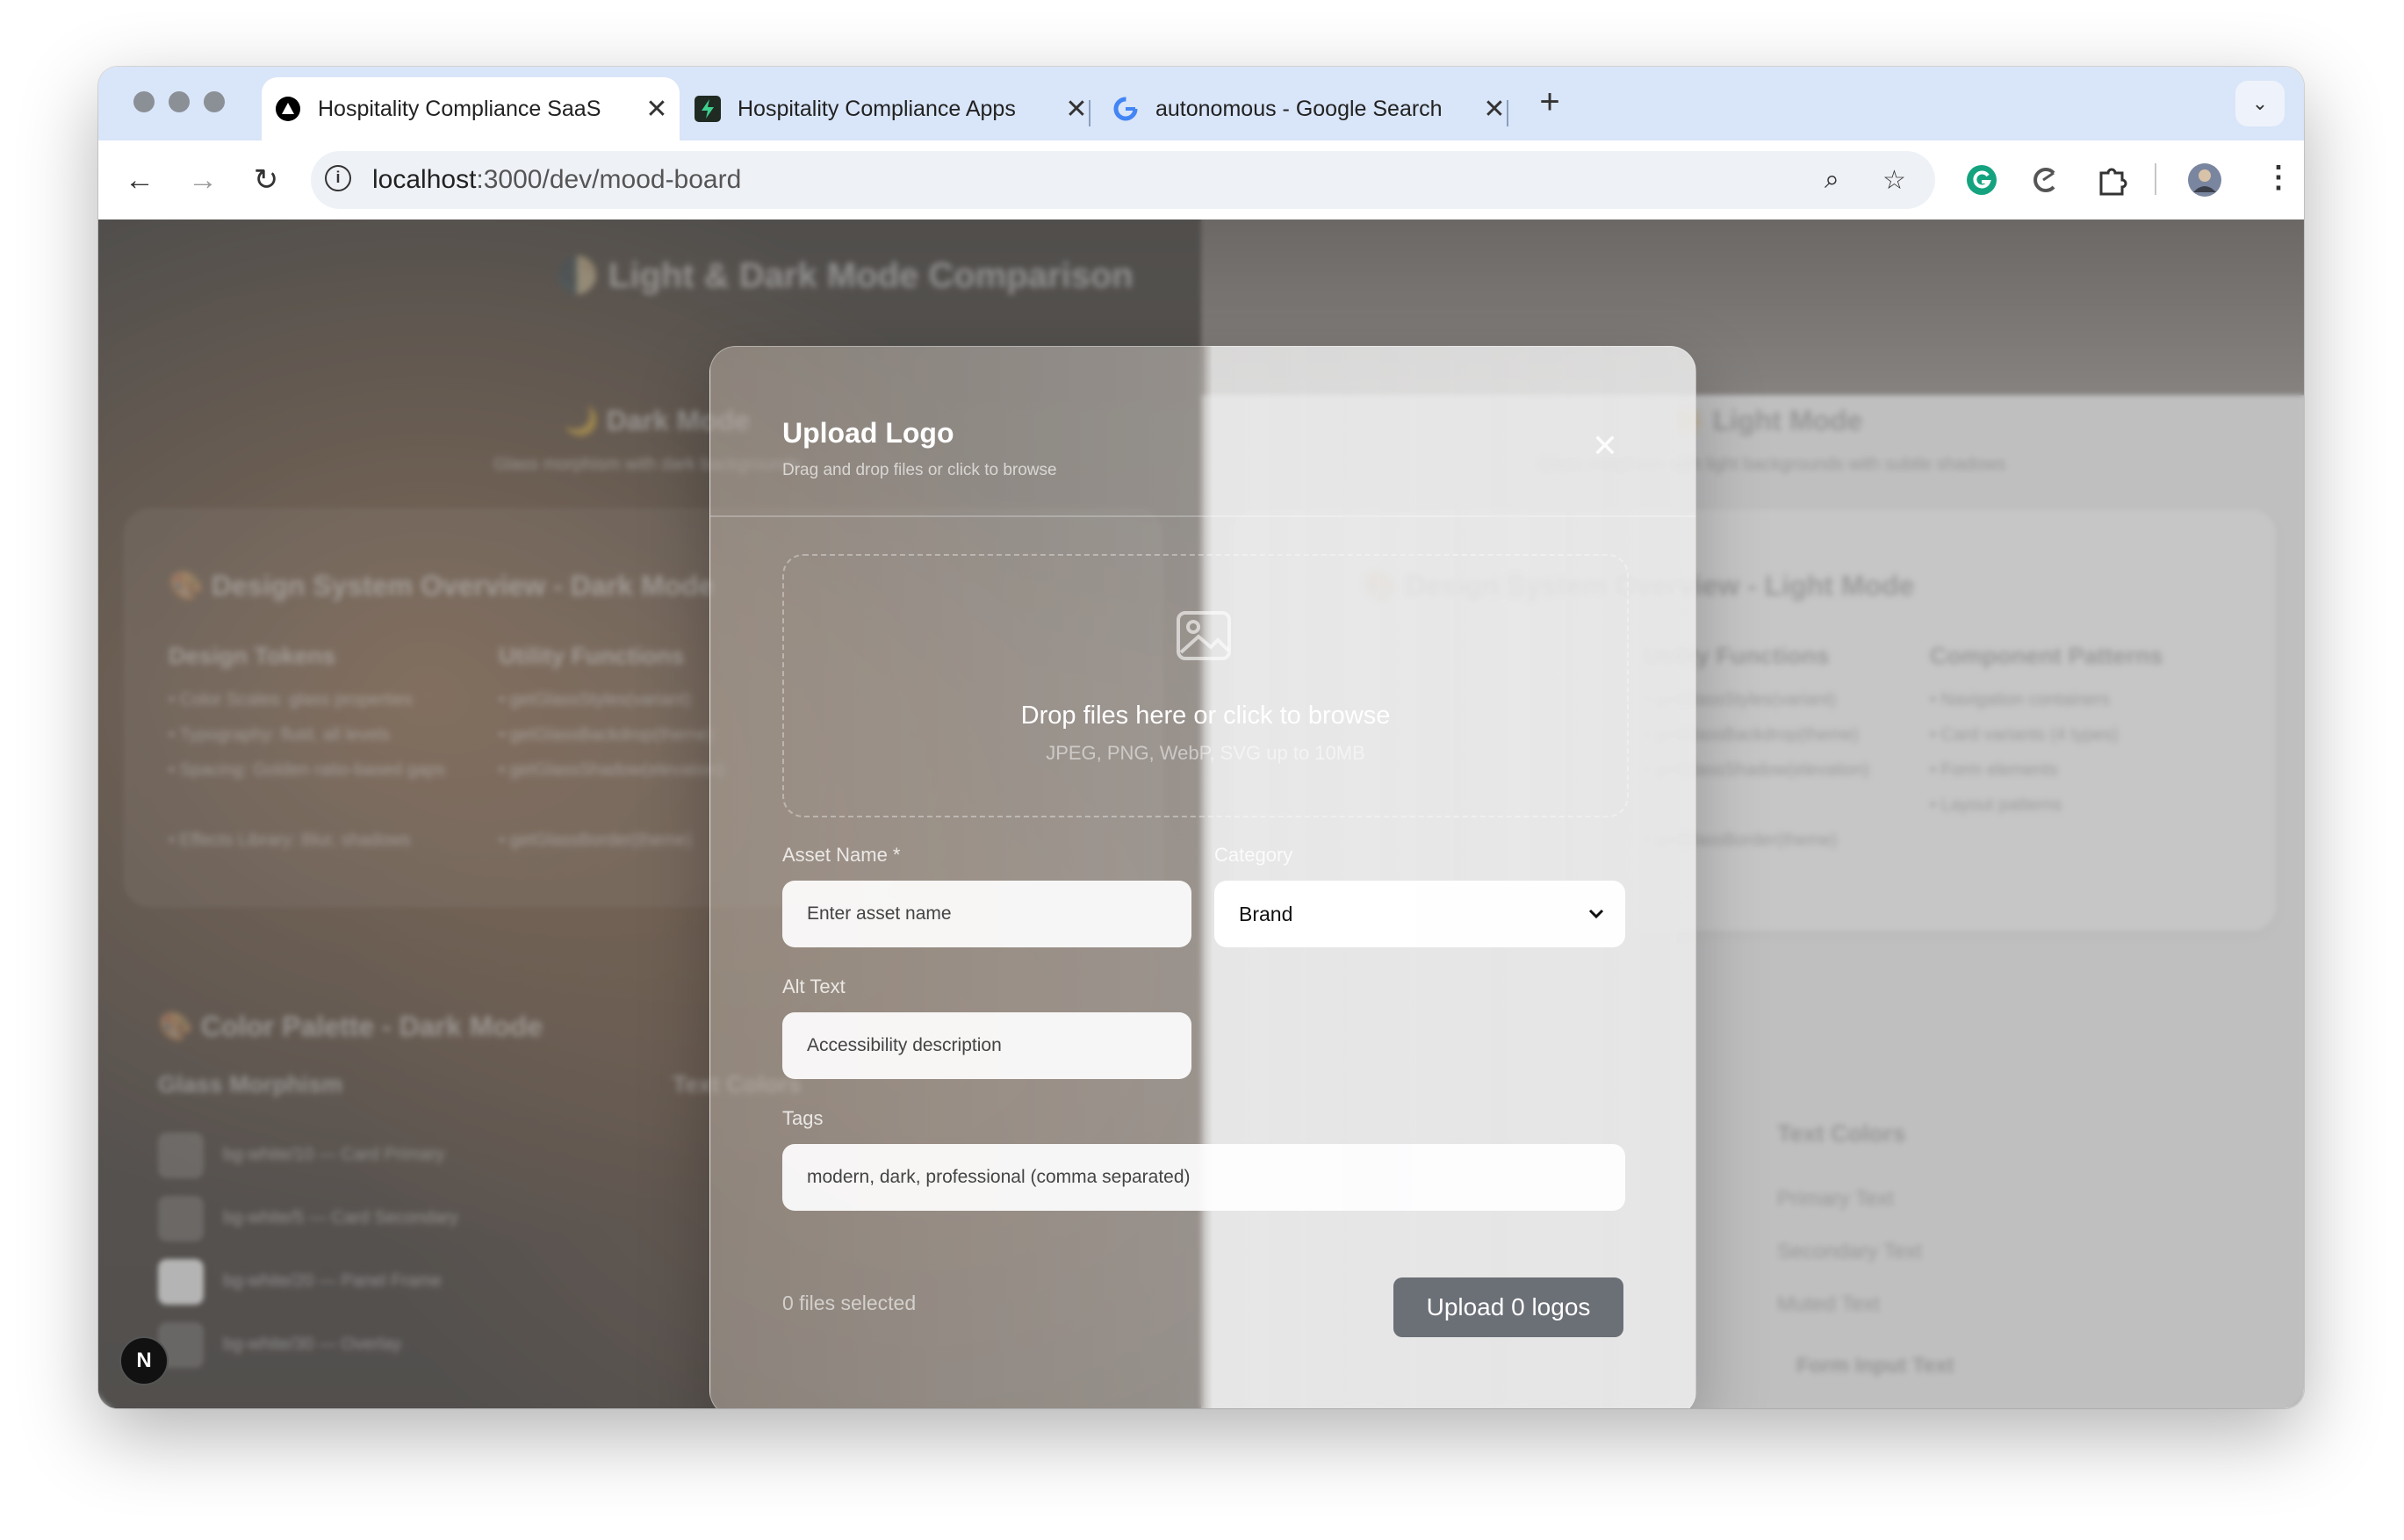 The width and height of the screenshot is (2404, 1540). Describe the element at coordinates (1597, 916) in the screenshot. I see `chevron-down-icon` at that location.